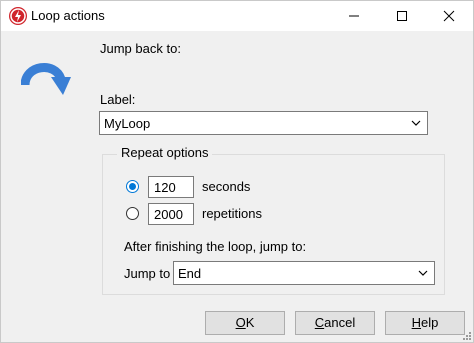 The image size is (474, 343). What do you see at coordinates (304, 273) in the screenshot?
I see `jump-to-dropdown: End` at bounding box center [304, 273].